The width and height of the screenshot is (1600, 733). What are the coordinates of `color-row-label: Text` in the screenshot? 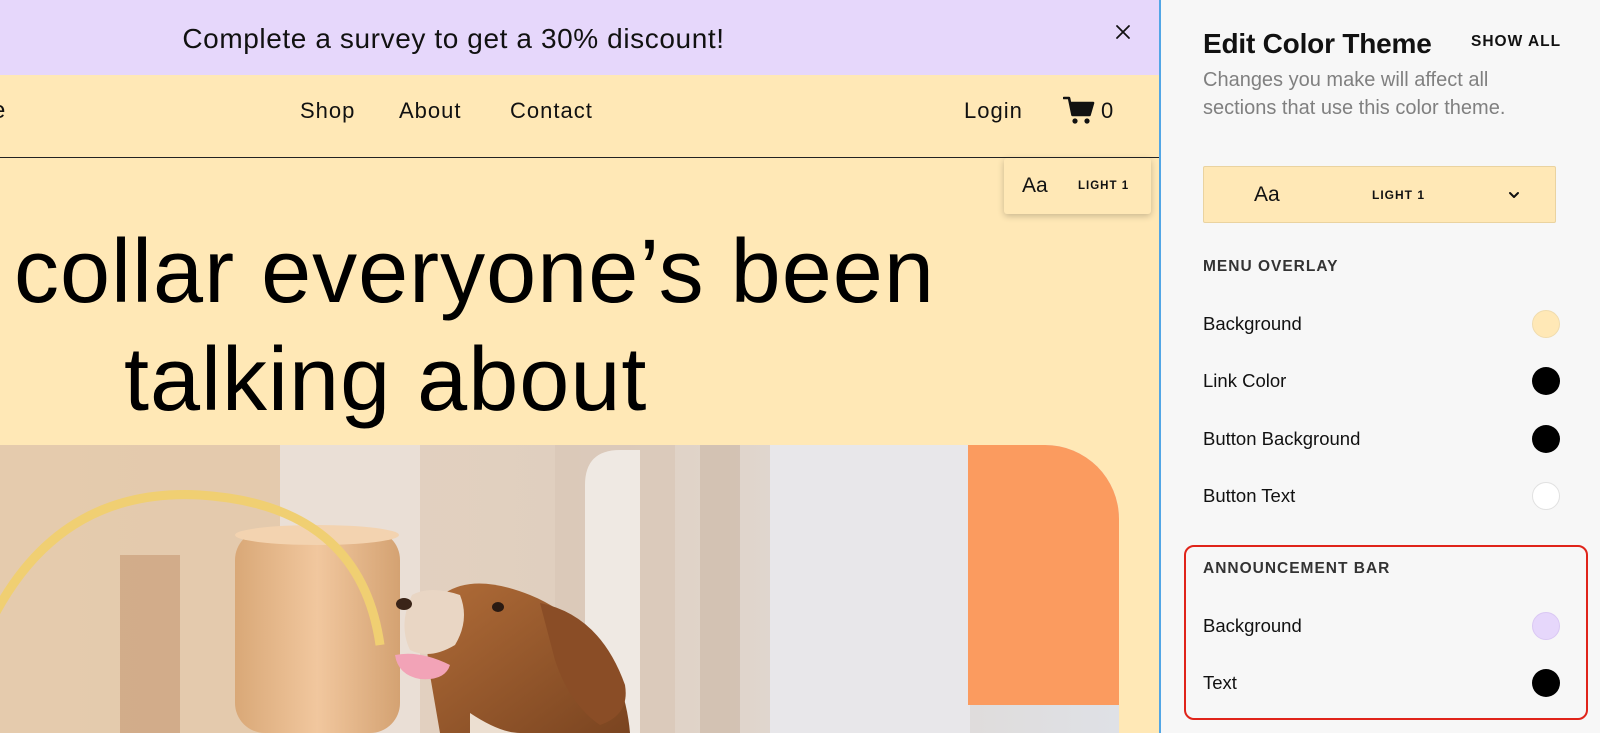 It's located at (1220, 682).